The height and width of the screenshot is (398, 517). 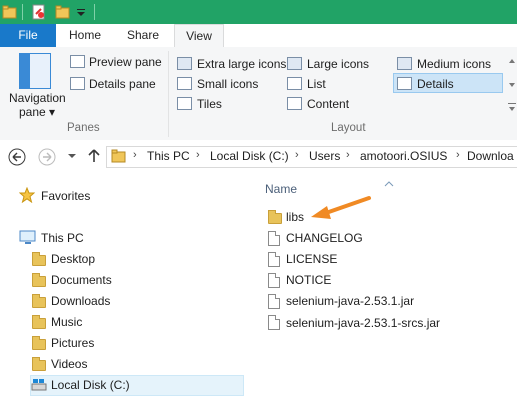 I want to click on preview-pane-icon, so click(x=77, y=61).